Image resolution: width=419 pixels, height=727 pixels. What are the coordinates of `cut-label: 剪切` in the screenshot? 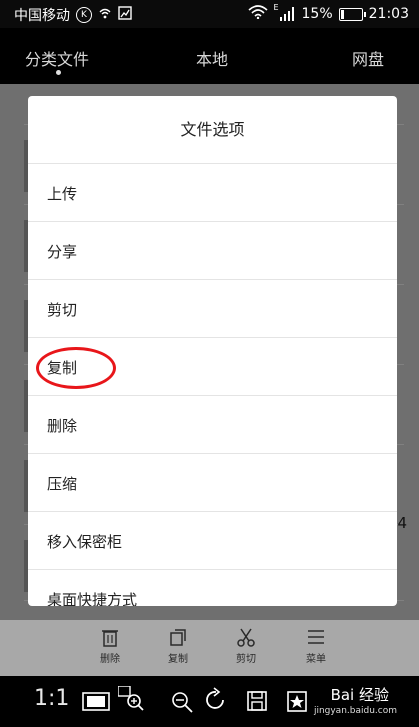 It's located at (246, 659).